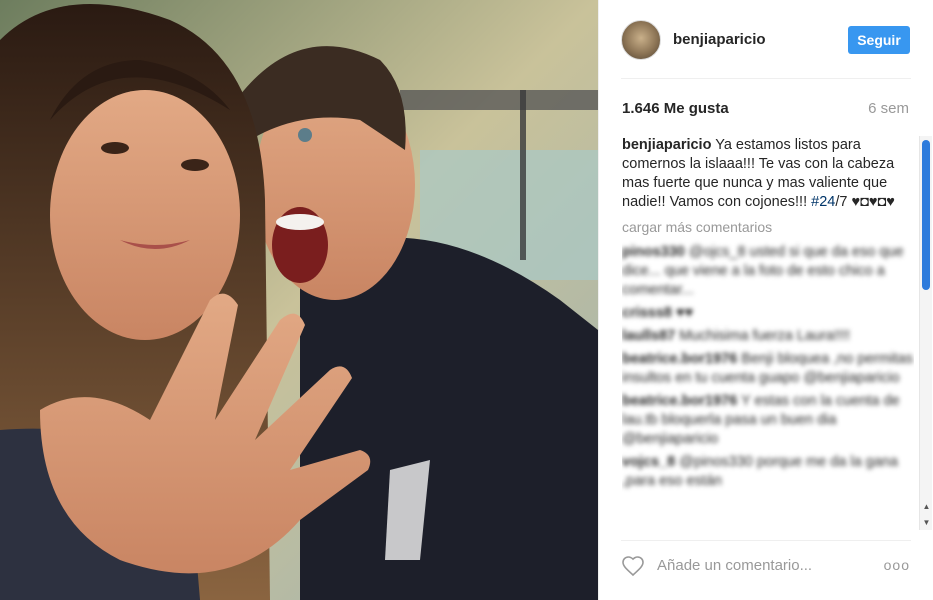 This screenshot has width=933, height=600. Describe the element at coordinates (823, 202) in the screenshot. I see `caption-hashtag: #24` at that location.